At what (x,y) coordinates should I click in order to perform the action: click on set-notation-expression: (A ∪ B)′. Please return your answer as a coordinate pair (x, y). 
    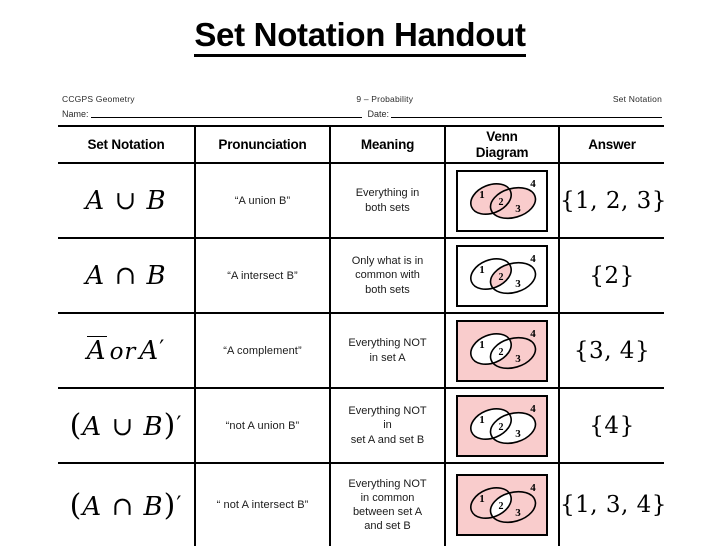
    Looking at the image, I should click on (126, 425).